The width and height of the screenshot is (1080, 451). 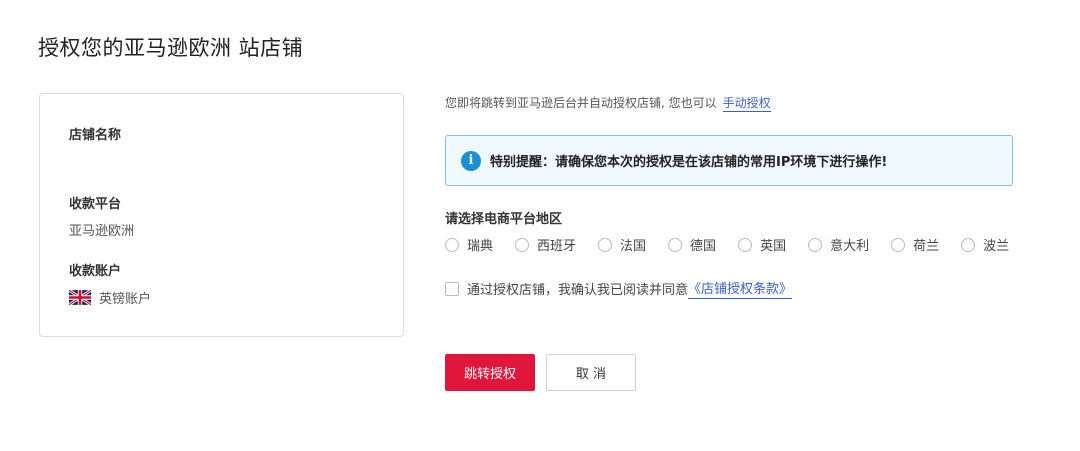 What do you see at coordinates (95, 271) in the screenshot?
I see `account-label: 收款账户` at bounding box center [95, 271].